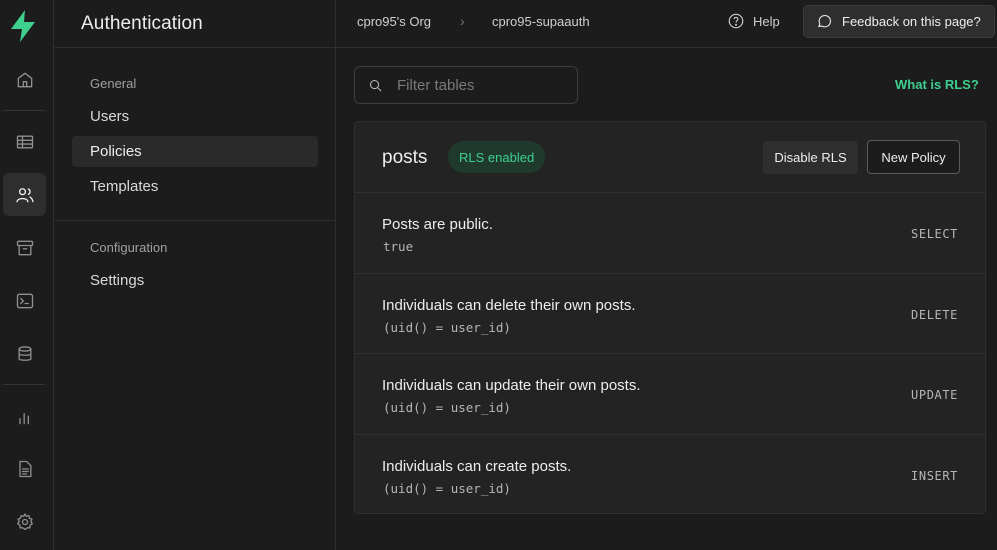 Image resolution: width=997 pixels, height=550 pixels. Describe the element at coordinates (766, 21) in the screenshot. I see `help-label: Help` at that location.